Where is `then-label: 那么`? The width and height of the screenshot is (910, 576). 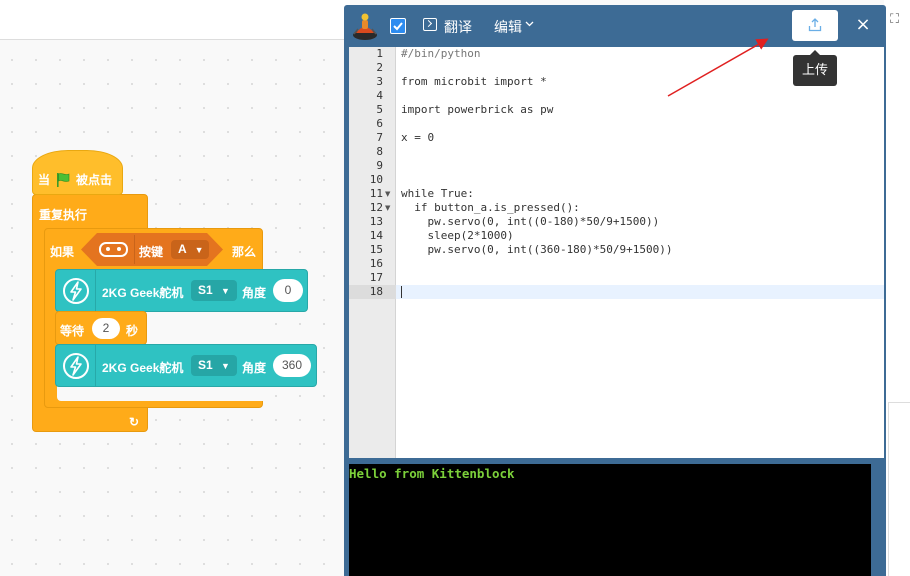
then-label: 那么 is located at coordinates (244, 252).